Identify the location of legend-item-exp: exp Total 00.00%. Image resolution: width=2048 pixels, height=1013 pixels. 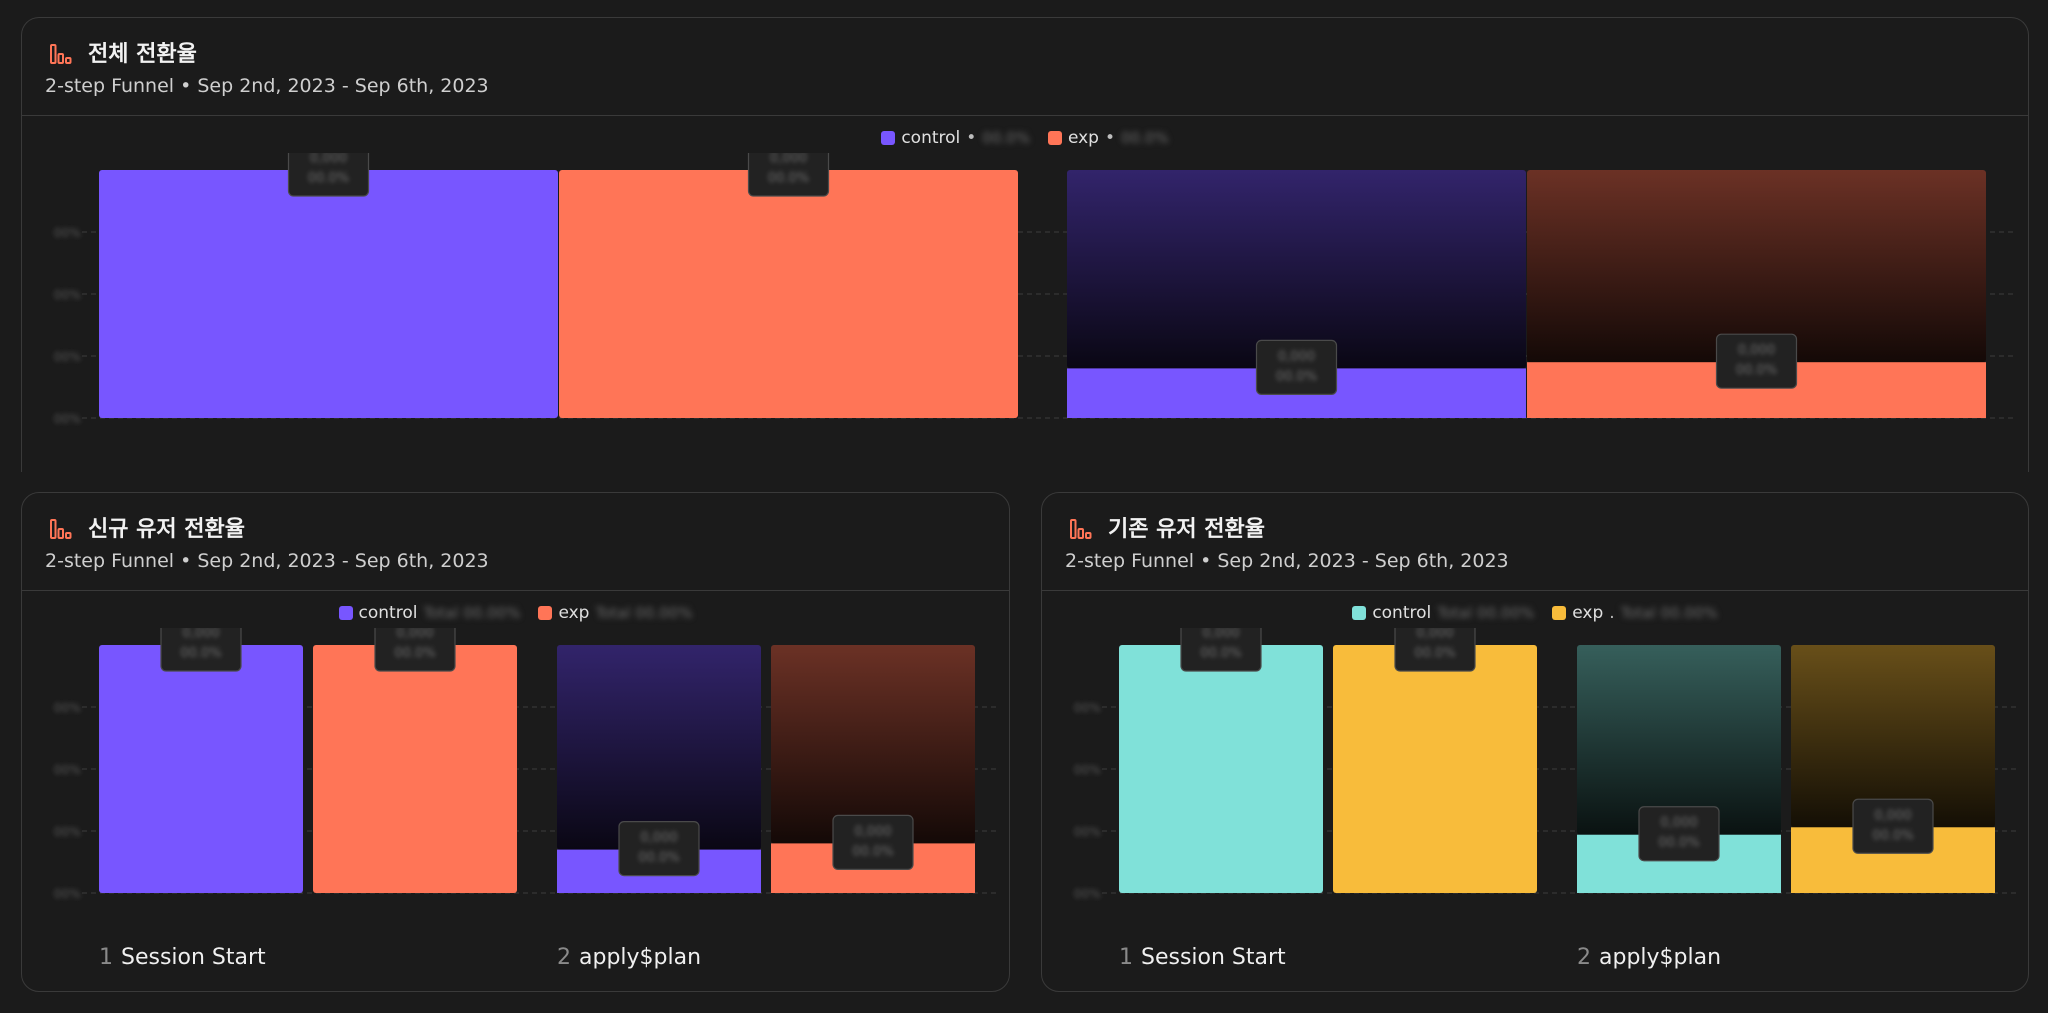
(615, 613).